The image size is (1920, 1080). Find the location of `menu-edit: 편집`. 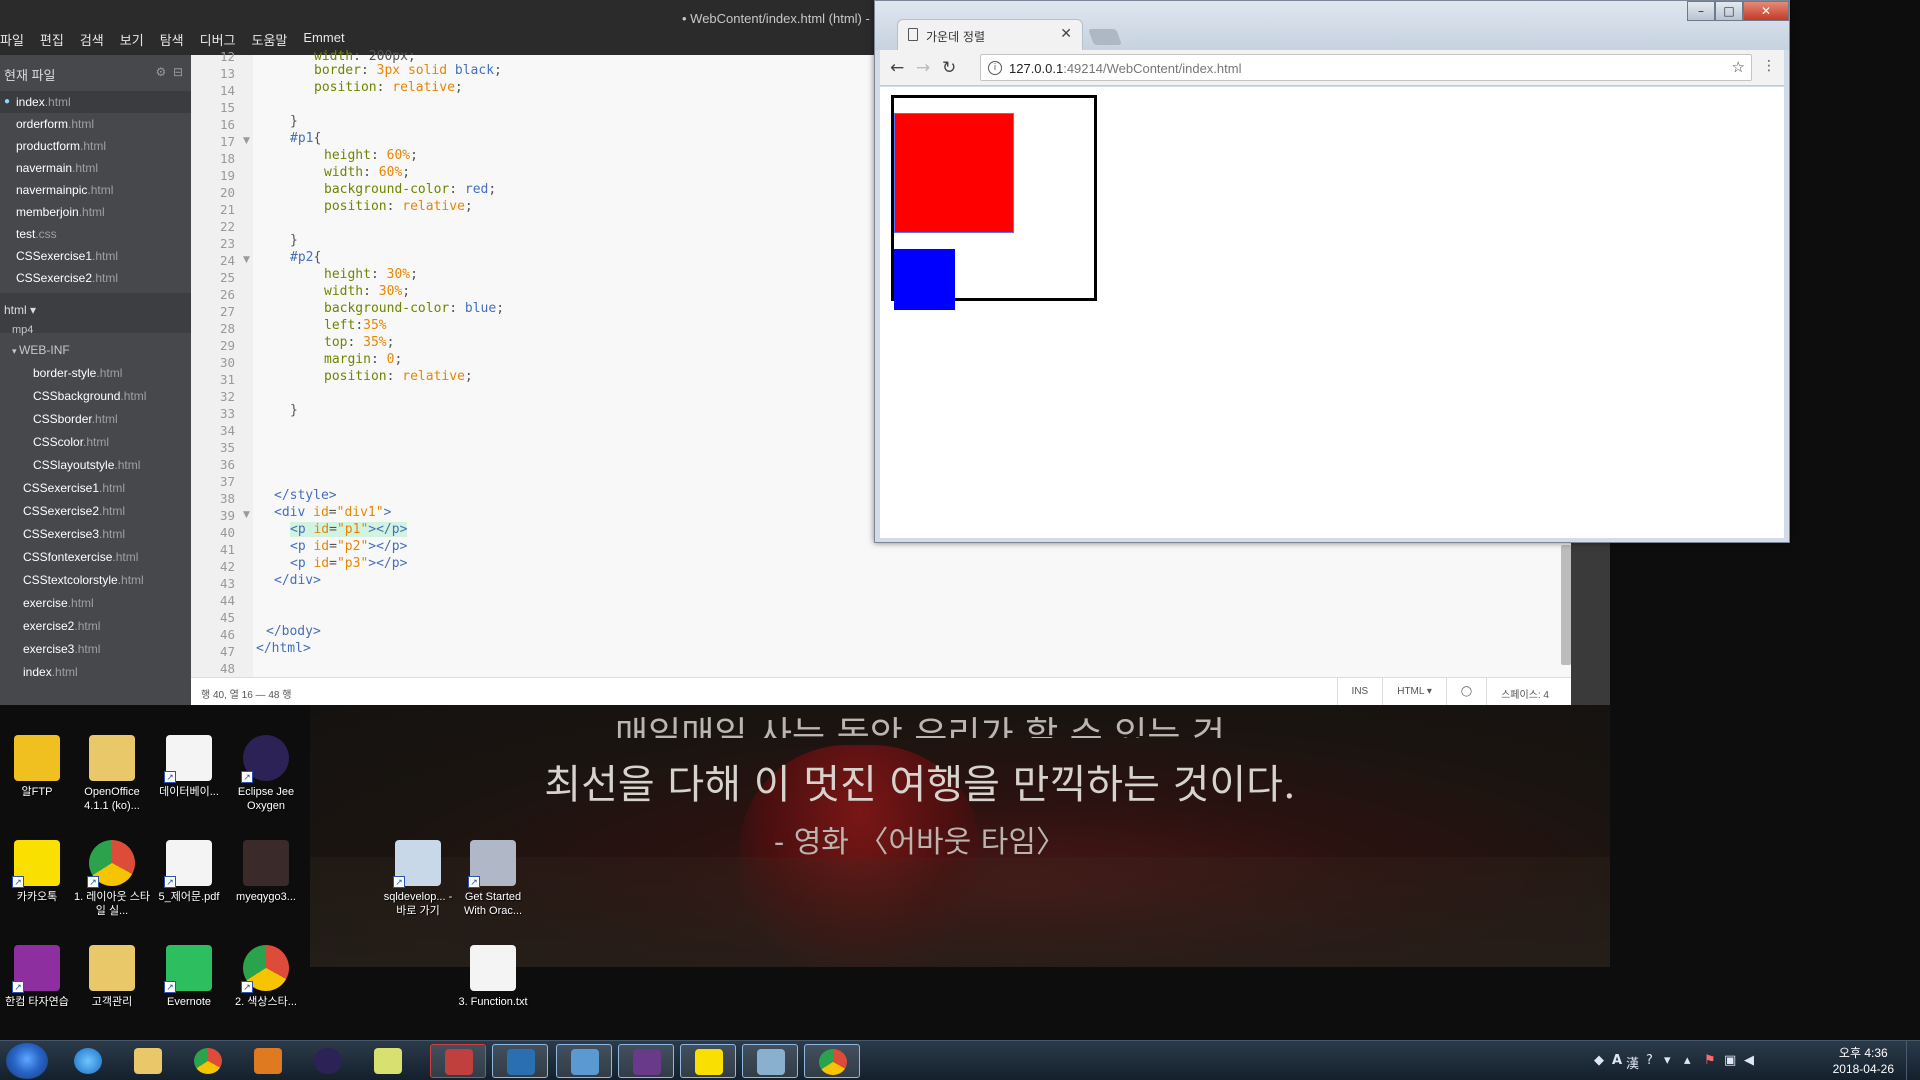

menu-edit: 편집 is located at coordinates (52, 39).